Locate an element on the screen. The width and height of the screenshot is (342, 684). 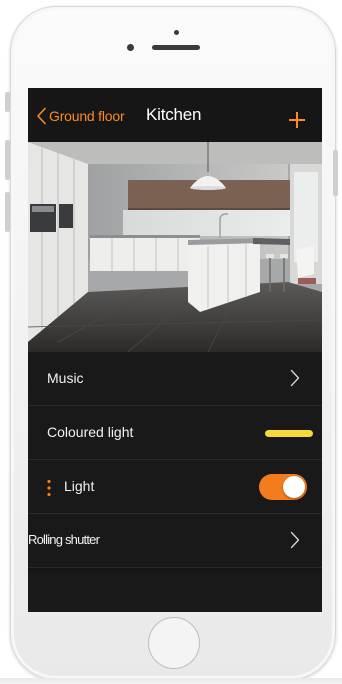
drag-handle-icon is located at coordinates (49, 488).